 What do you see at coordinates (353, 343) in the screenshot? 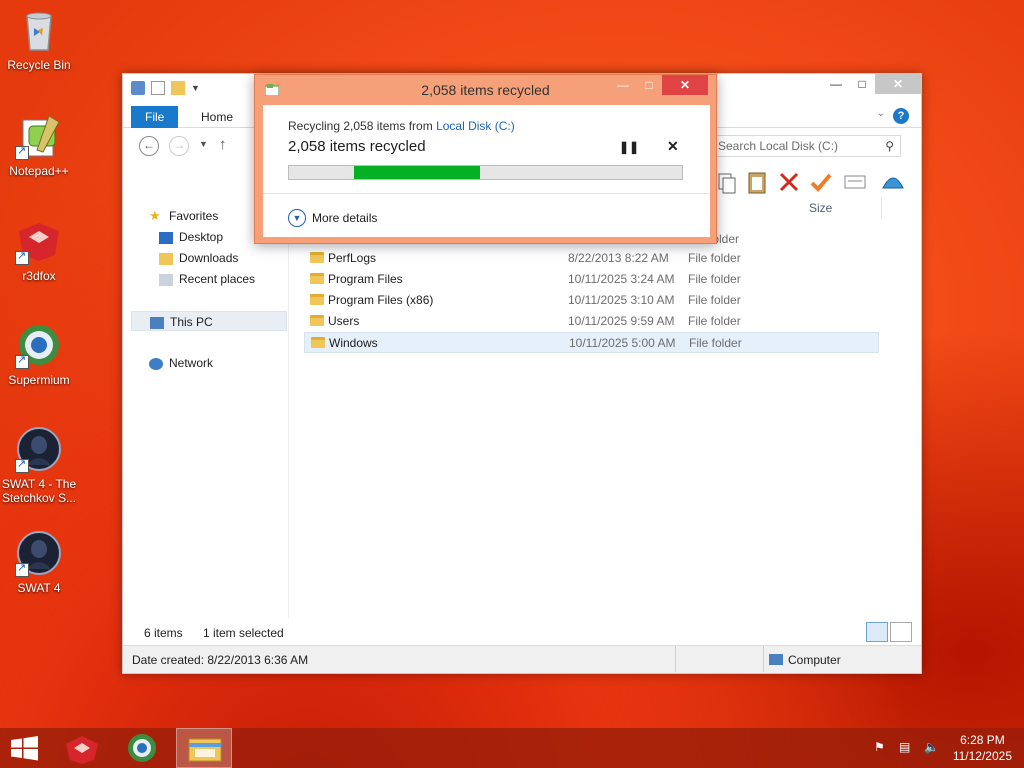
I see `file-name: Windows` at bounding box center [353, 343].